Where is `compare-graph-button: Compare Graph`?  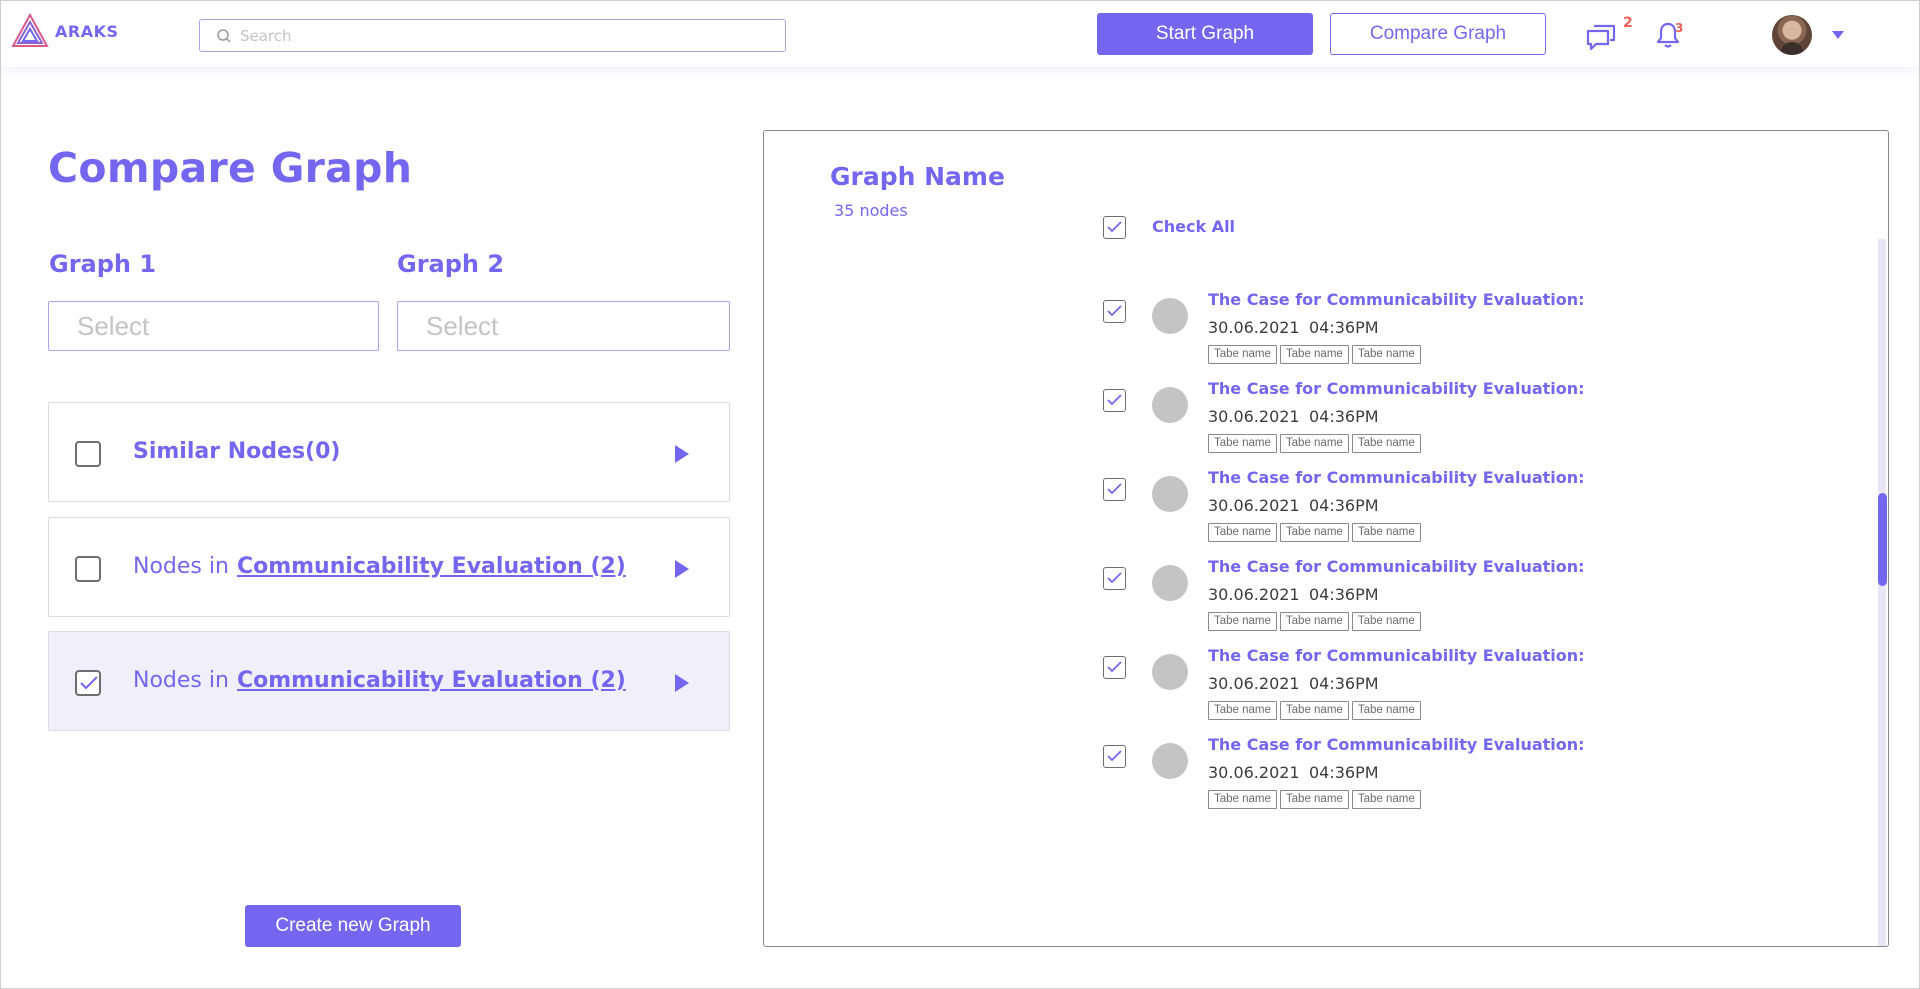
compare-graph-button: Compare Graph is located at coordinates (1438, 34).